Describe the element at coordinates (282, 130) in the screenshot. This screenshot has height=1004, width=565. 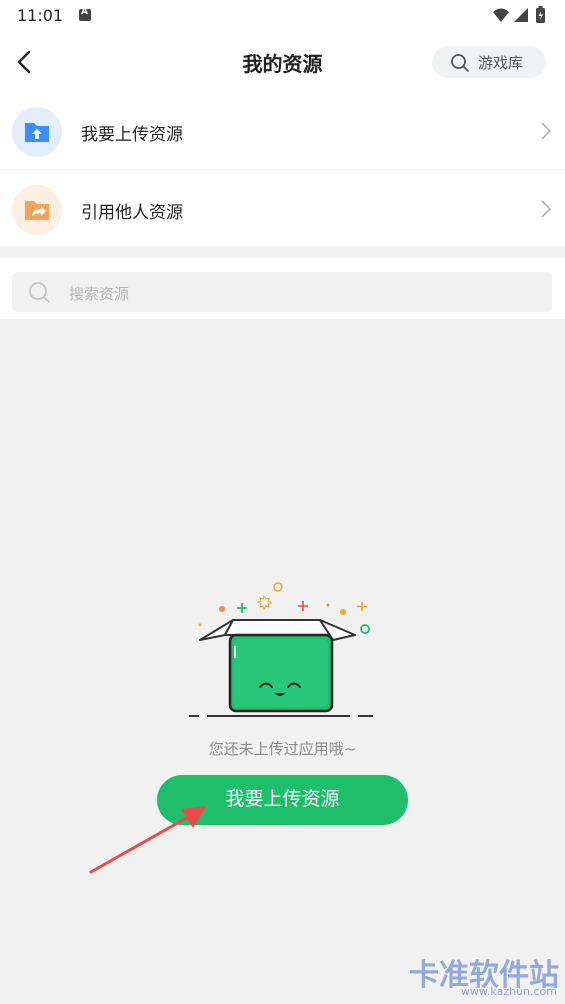
I see `menu-item-upload: 我要上传资源` at that location.